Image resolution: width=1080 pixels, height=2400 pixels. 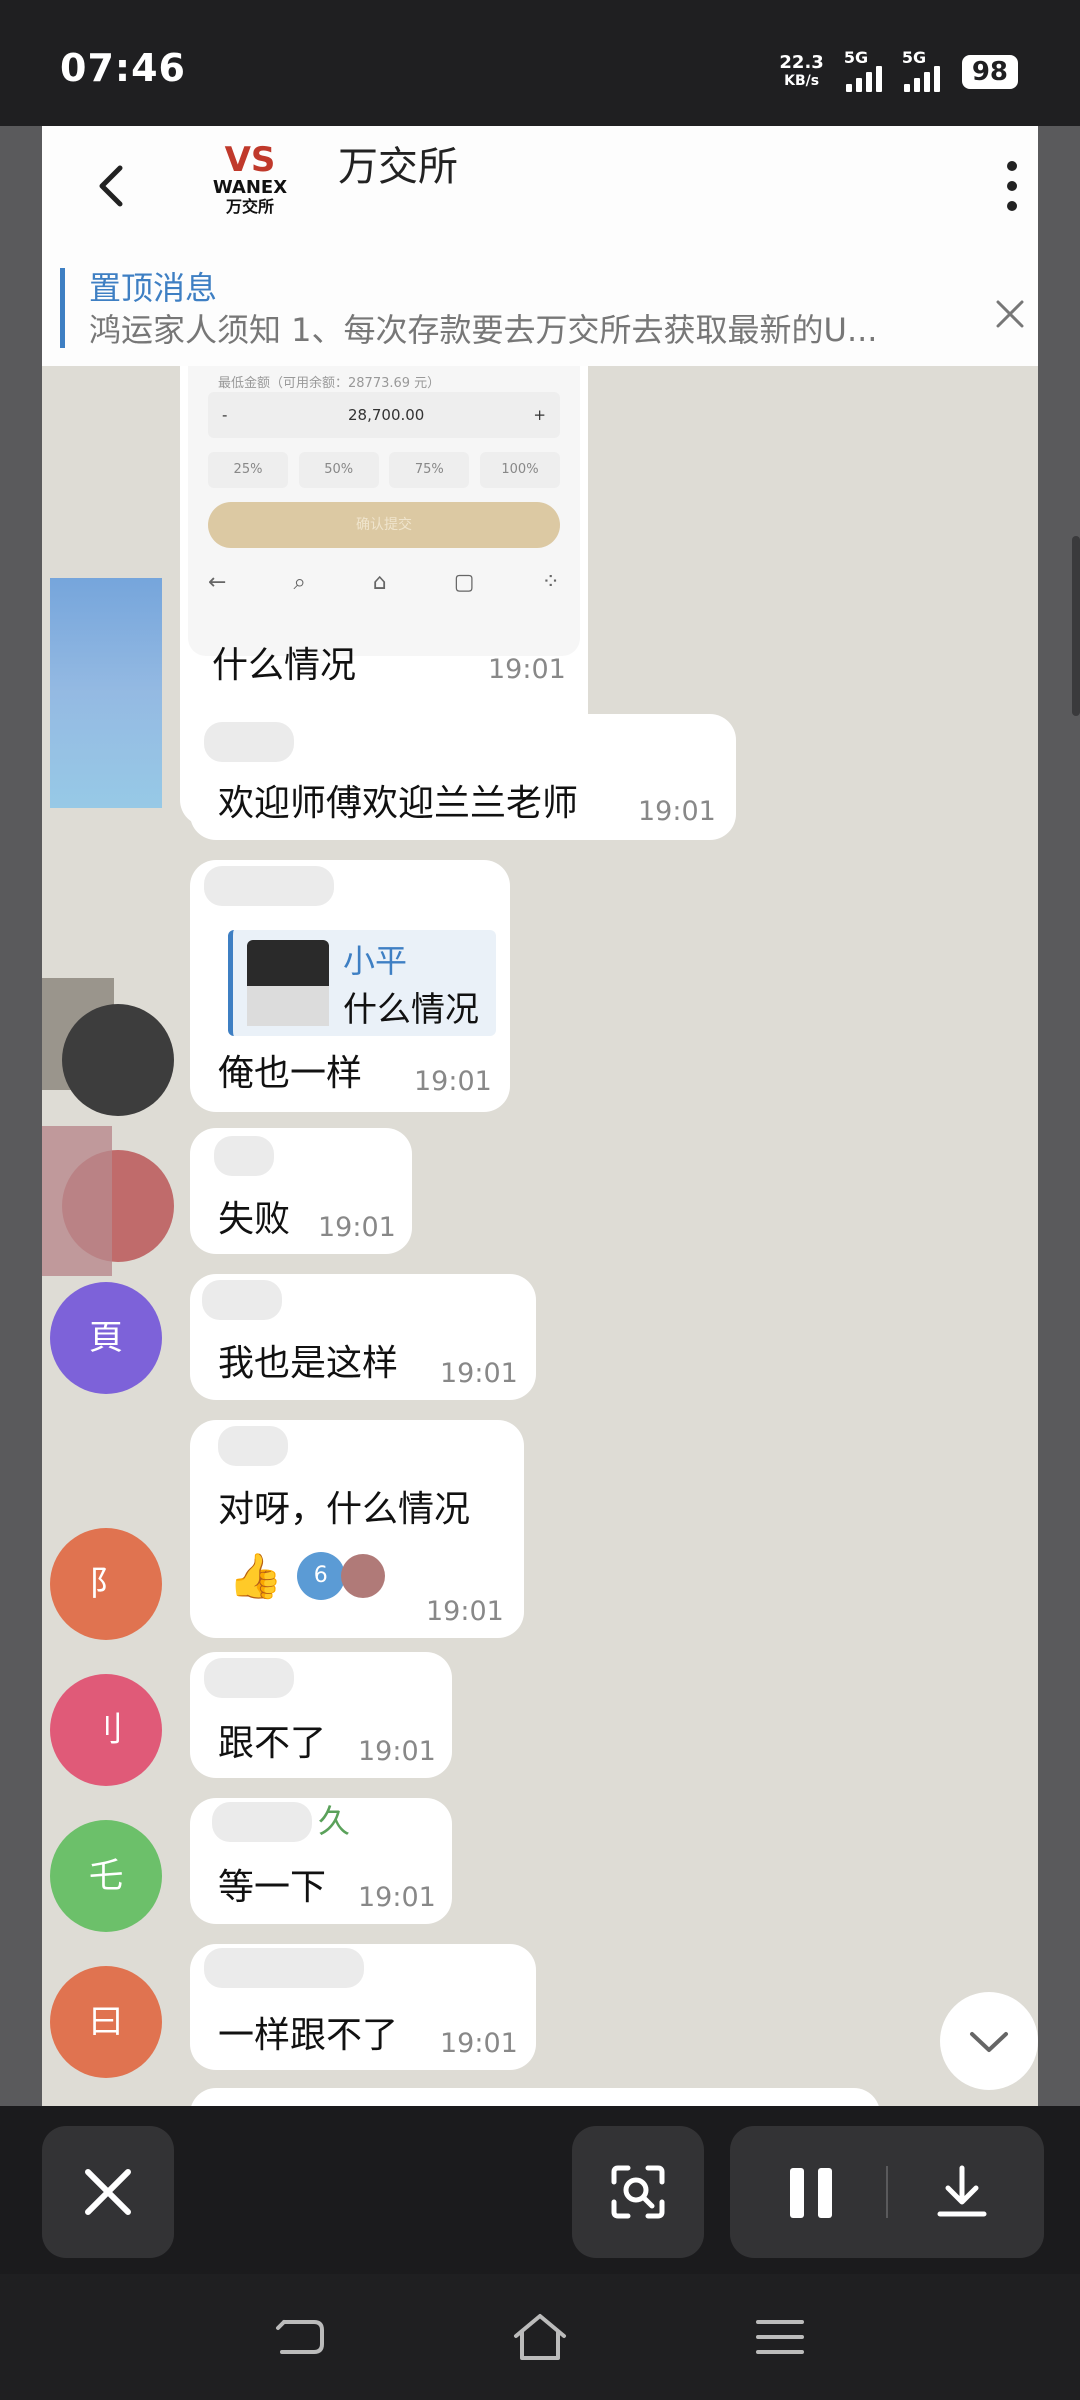 What do you see at coordinates (123, 68) in the screenshot?
I see `status-time: 07:46` at bounding box center [123, 68].